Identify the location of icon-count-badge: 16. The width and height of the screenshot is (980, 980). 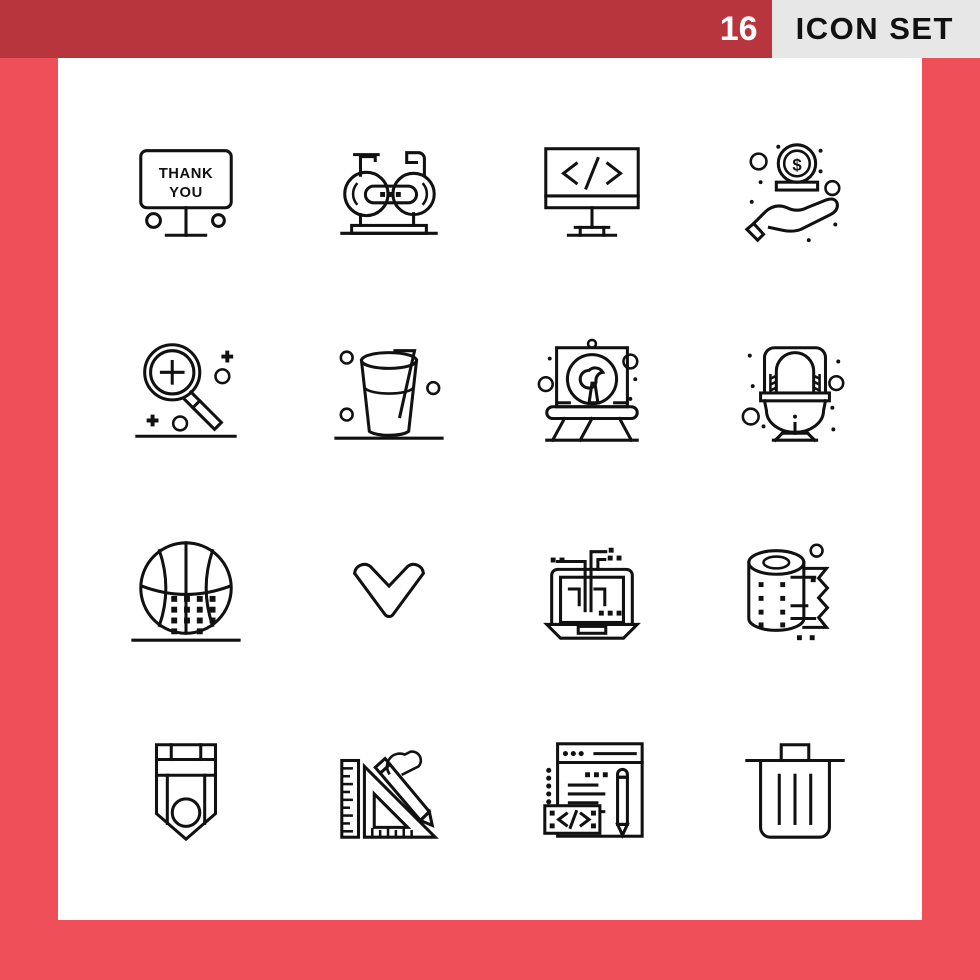
(745, 29).